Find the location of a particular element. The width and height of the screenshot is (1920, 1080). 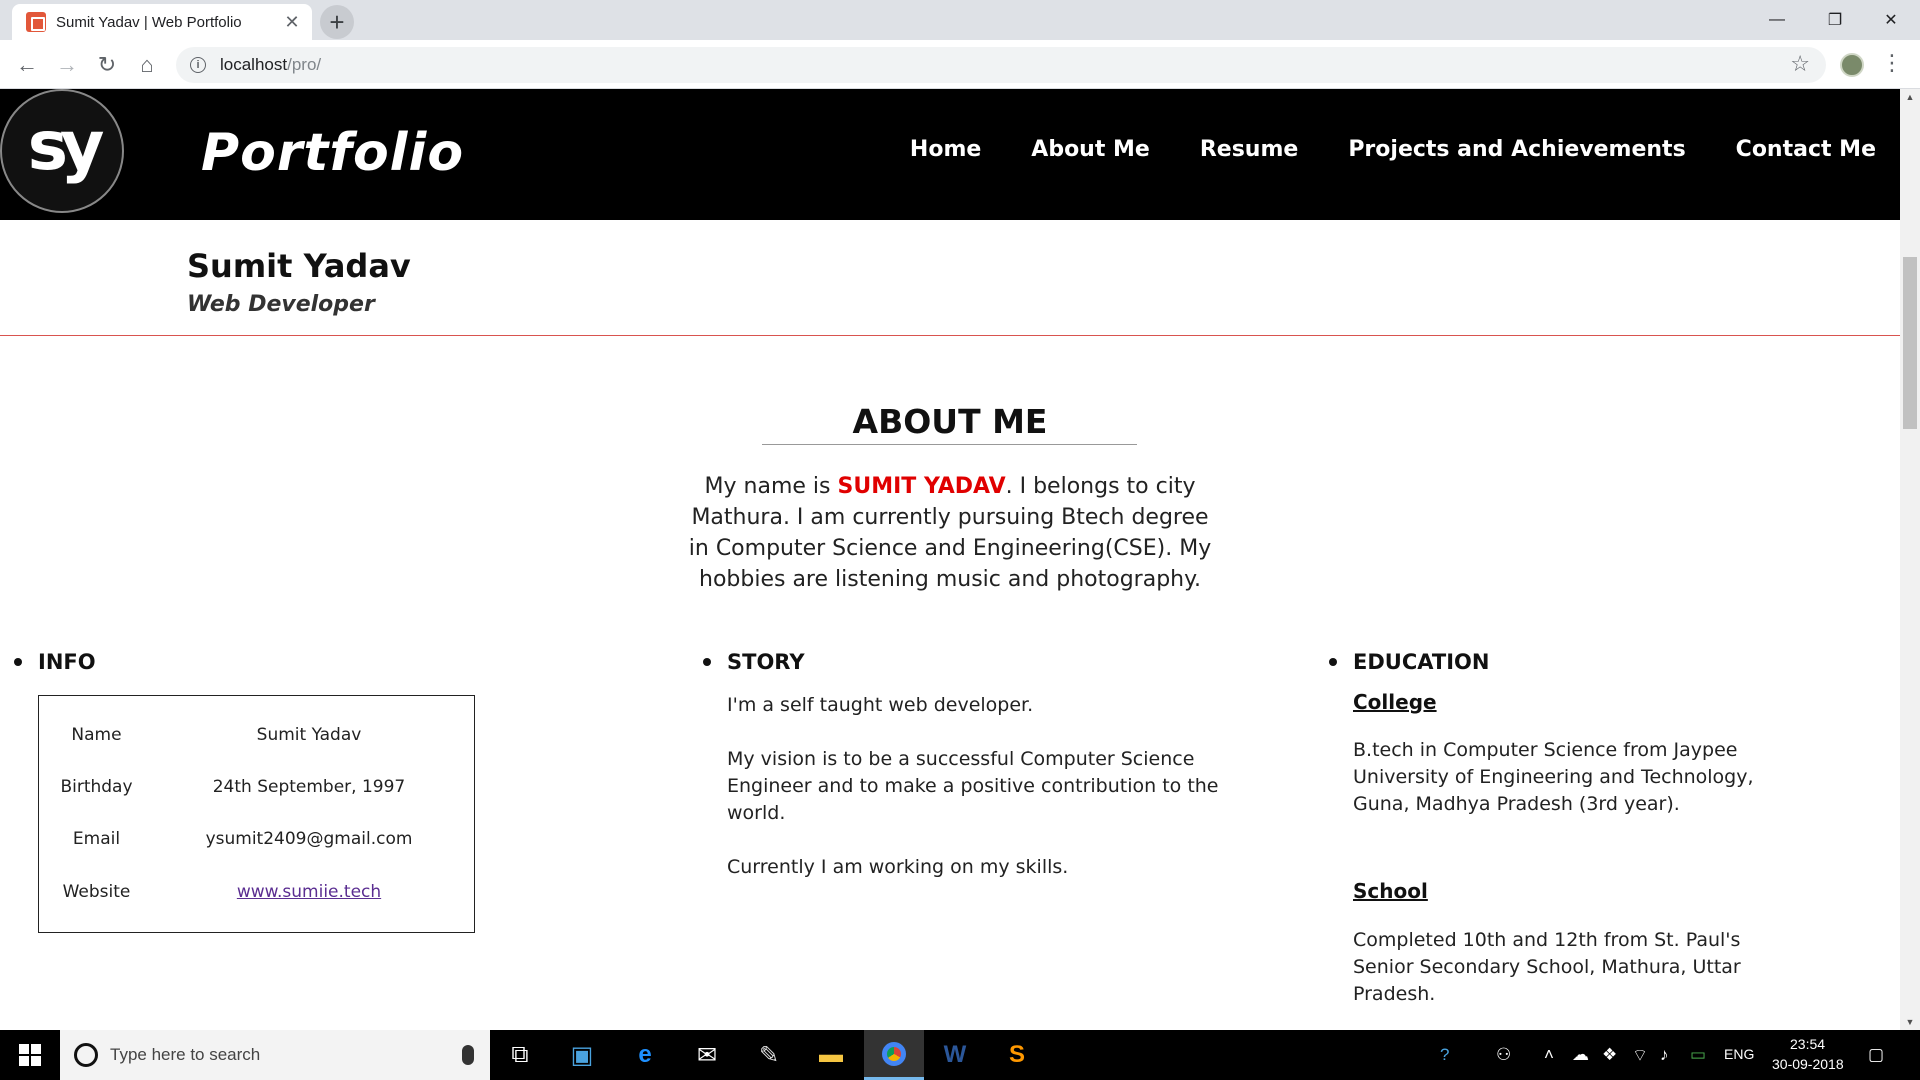

info-heading-label: INFO is located at coordinates (67, 662).